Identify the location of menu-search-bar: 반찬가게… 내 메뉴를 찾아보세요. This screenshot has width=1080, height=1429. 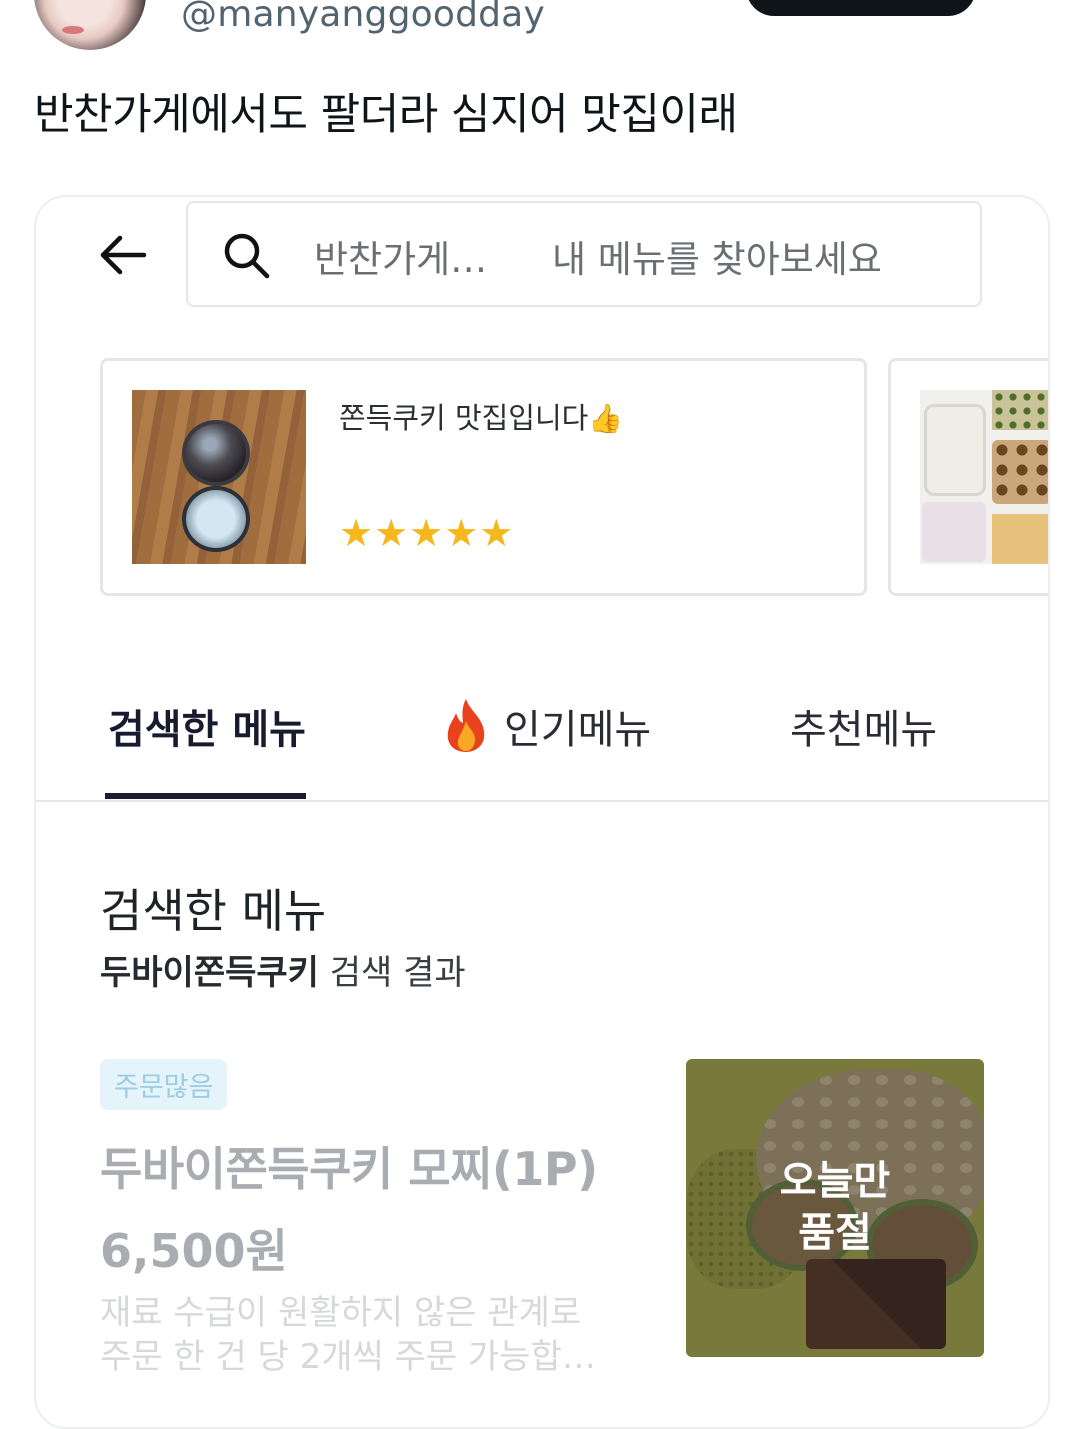
(584, 254).